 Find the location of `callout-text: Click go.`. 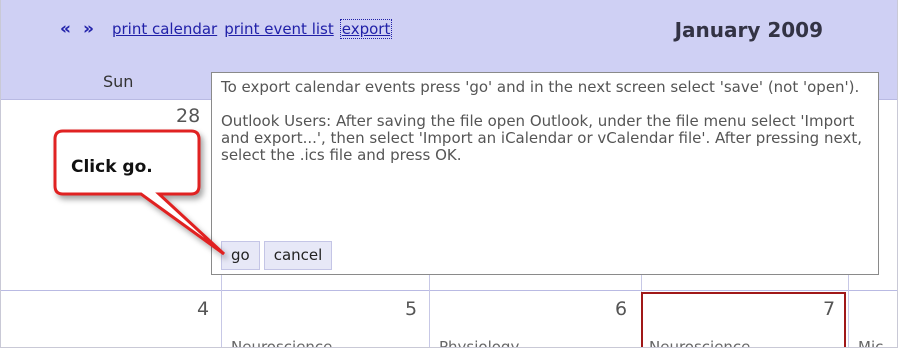

callout-text: Click go. is located at coordinates (112, 167).